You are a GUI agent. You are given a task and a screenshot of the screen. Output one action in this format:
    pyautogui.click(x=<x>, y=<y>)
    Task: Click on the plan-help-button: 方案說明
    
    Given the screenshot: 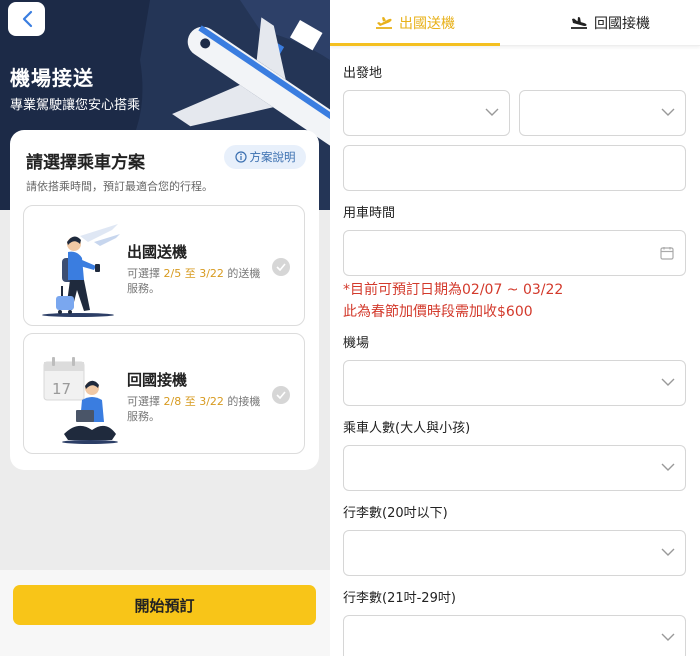 What is the action you would take?
    pyautogui.click(x=265, y=157)
    